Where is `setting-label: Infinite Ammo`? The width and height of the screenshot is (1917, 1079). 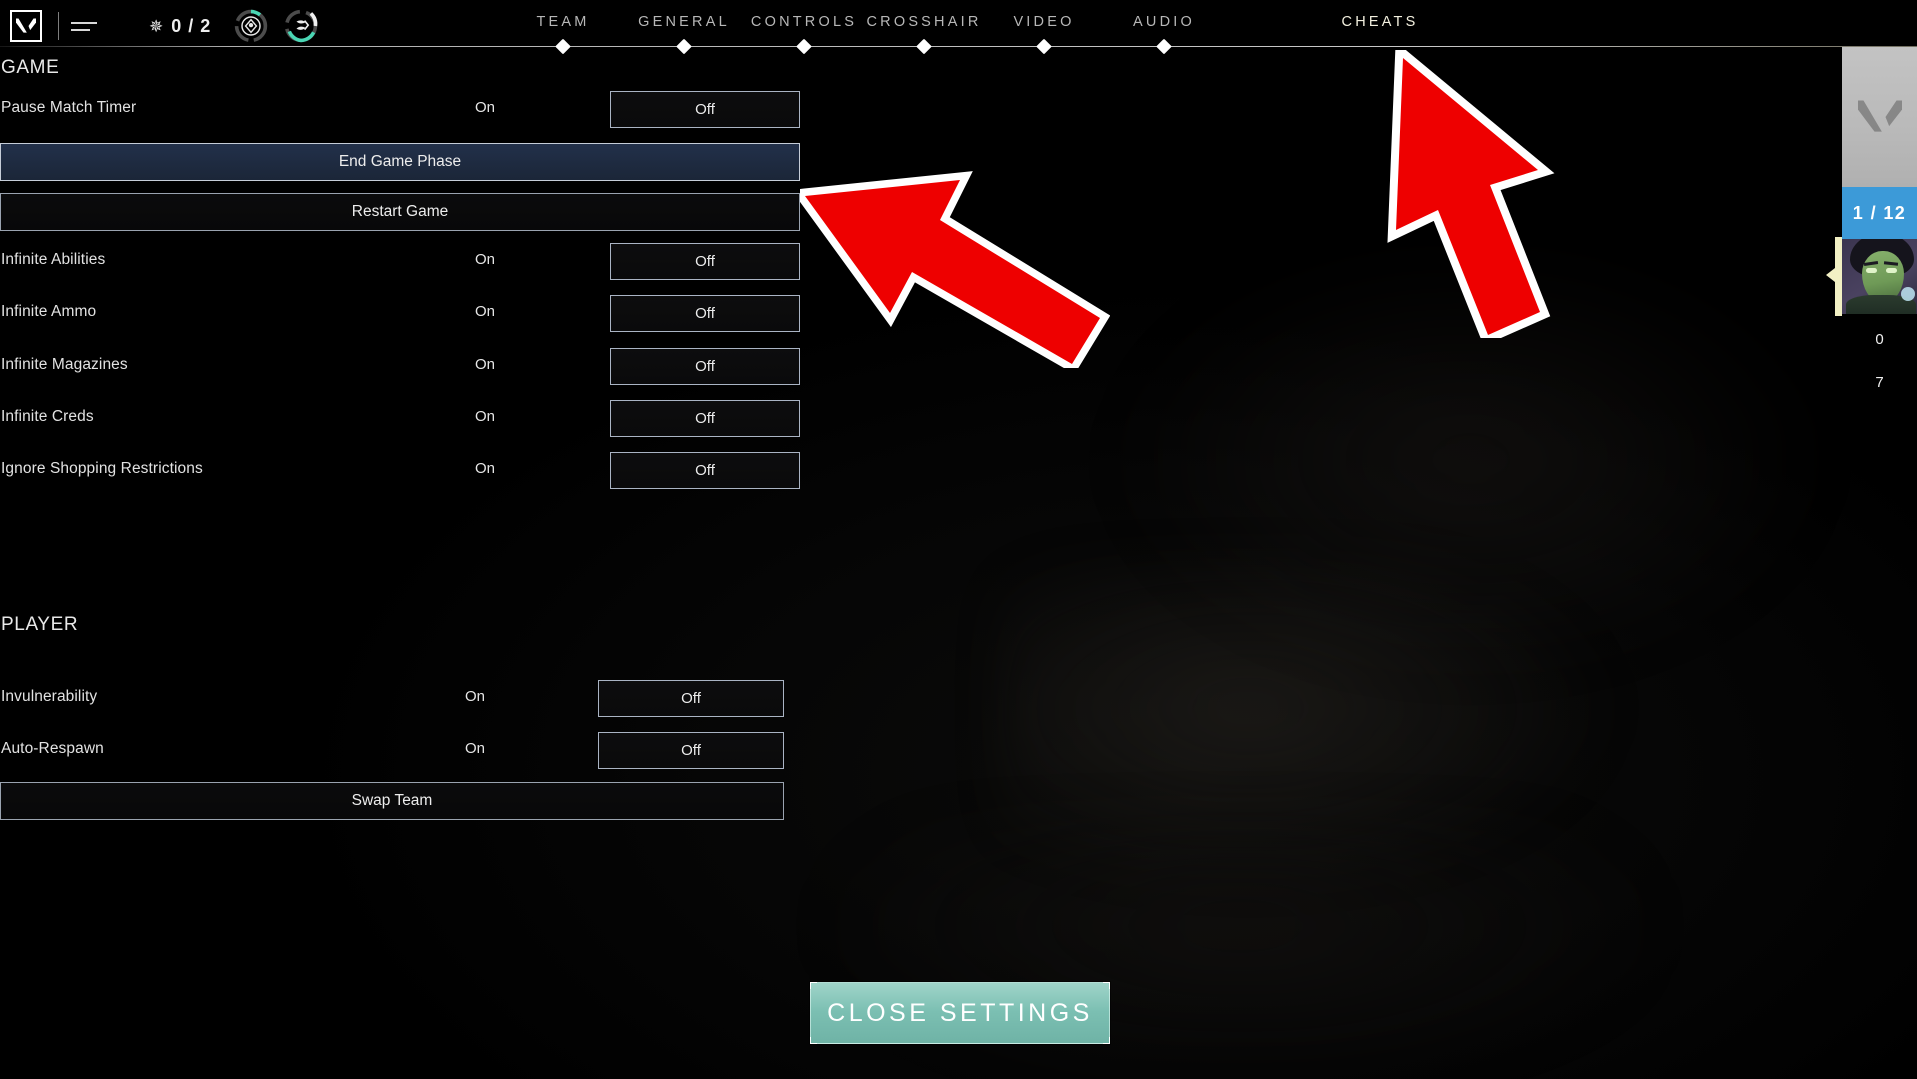 setting-label: Infinite Ammo is located at coordinates (49, 311).